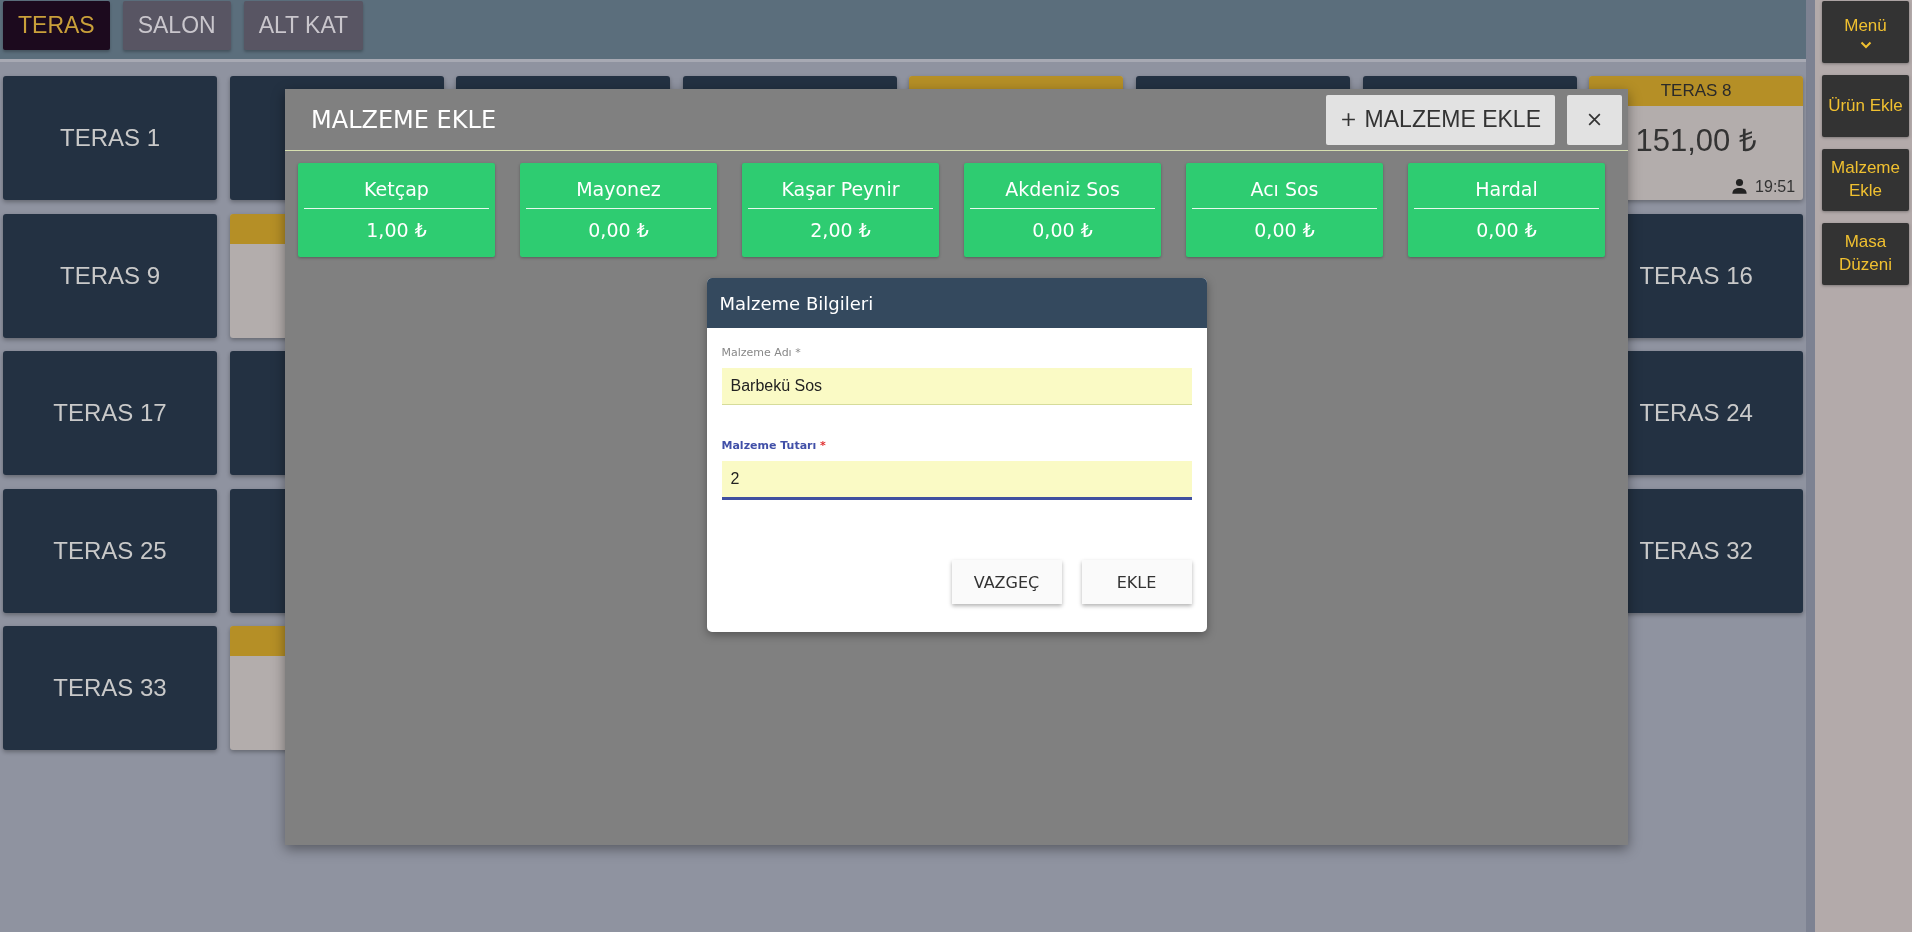 Image resolution: width=1912 pixels, height=932 pixels. I want to click on close-button, so click(1594, 119).